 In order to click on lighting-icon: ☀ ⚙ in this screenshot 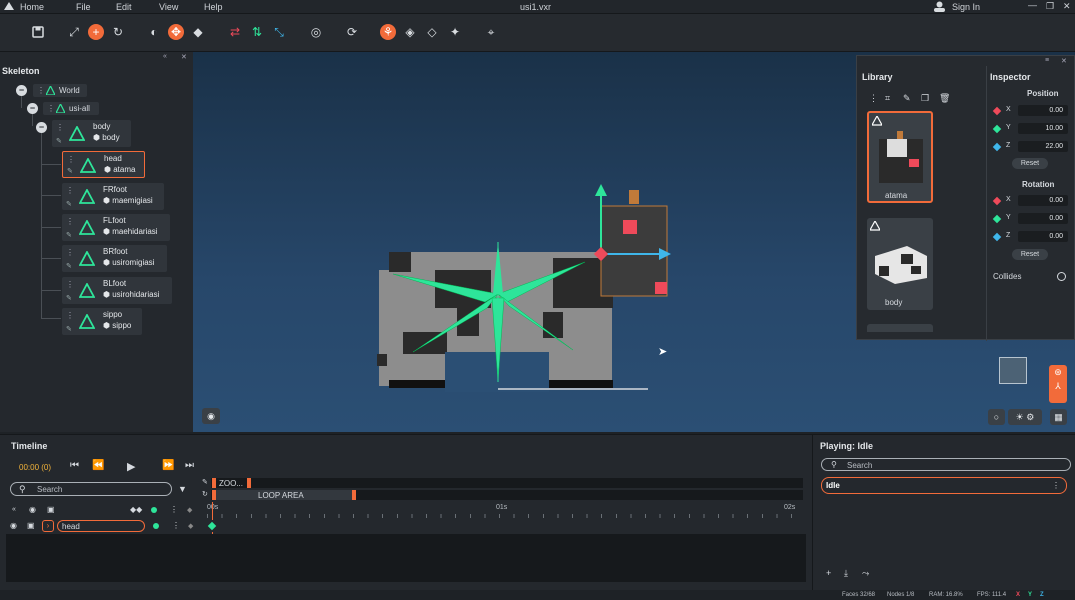, I will do `click(1025, 417)`.